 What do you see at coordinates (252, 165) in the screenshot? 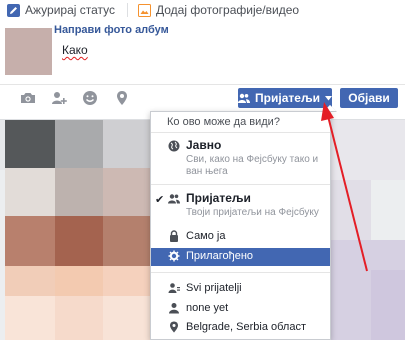
I see `audience-option-description: Сви, како на Фејсбуку тако и ван њега` at bounding box center [252, 165].